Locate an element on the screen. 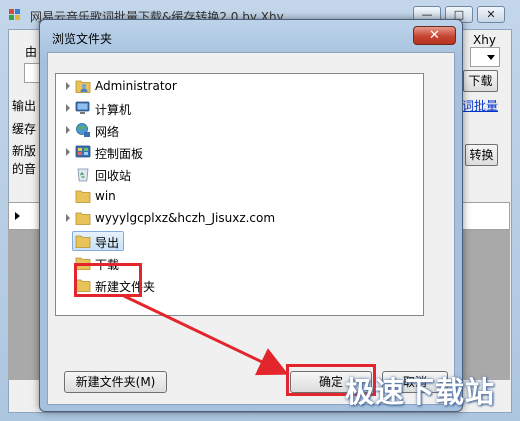  close-button: ✕ is located at coordinates (491, 14).